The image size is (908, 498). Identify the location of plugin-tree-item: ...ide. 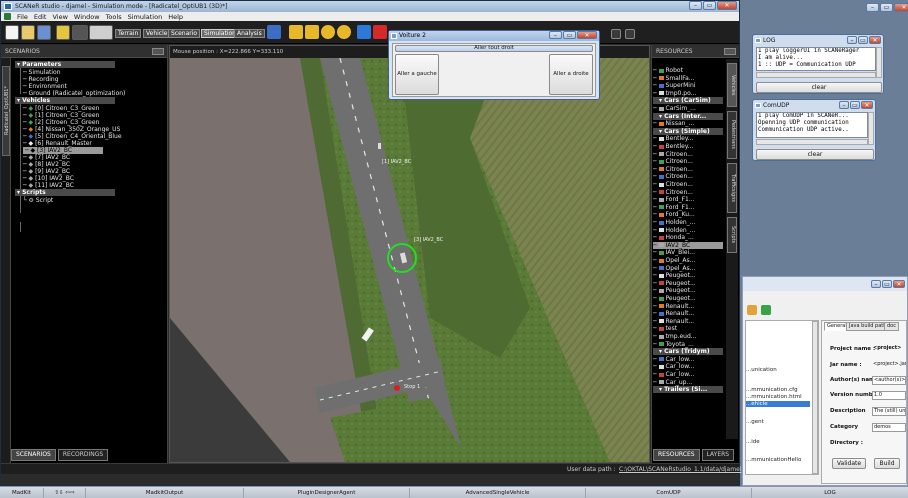
(778, 442).